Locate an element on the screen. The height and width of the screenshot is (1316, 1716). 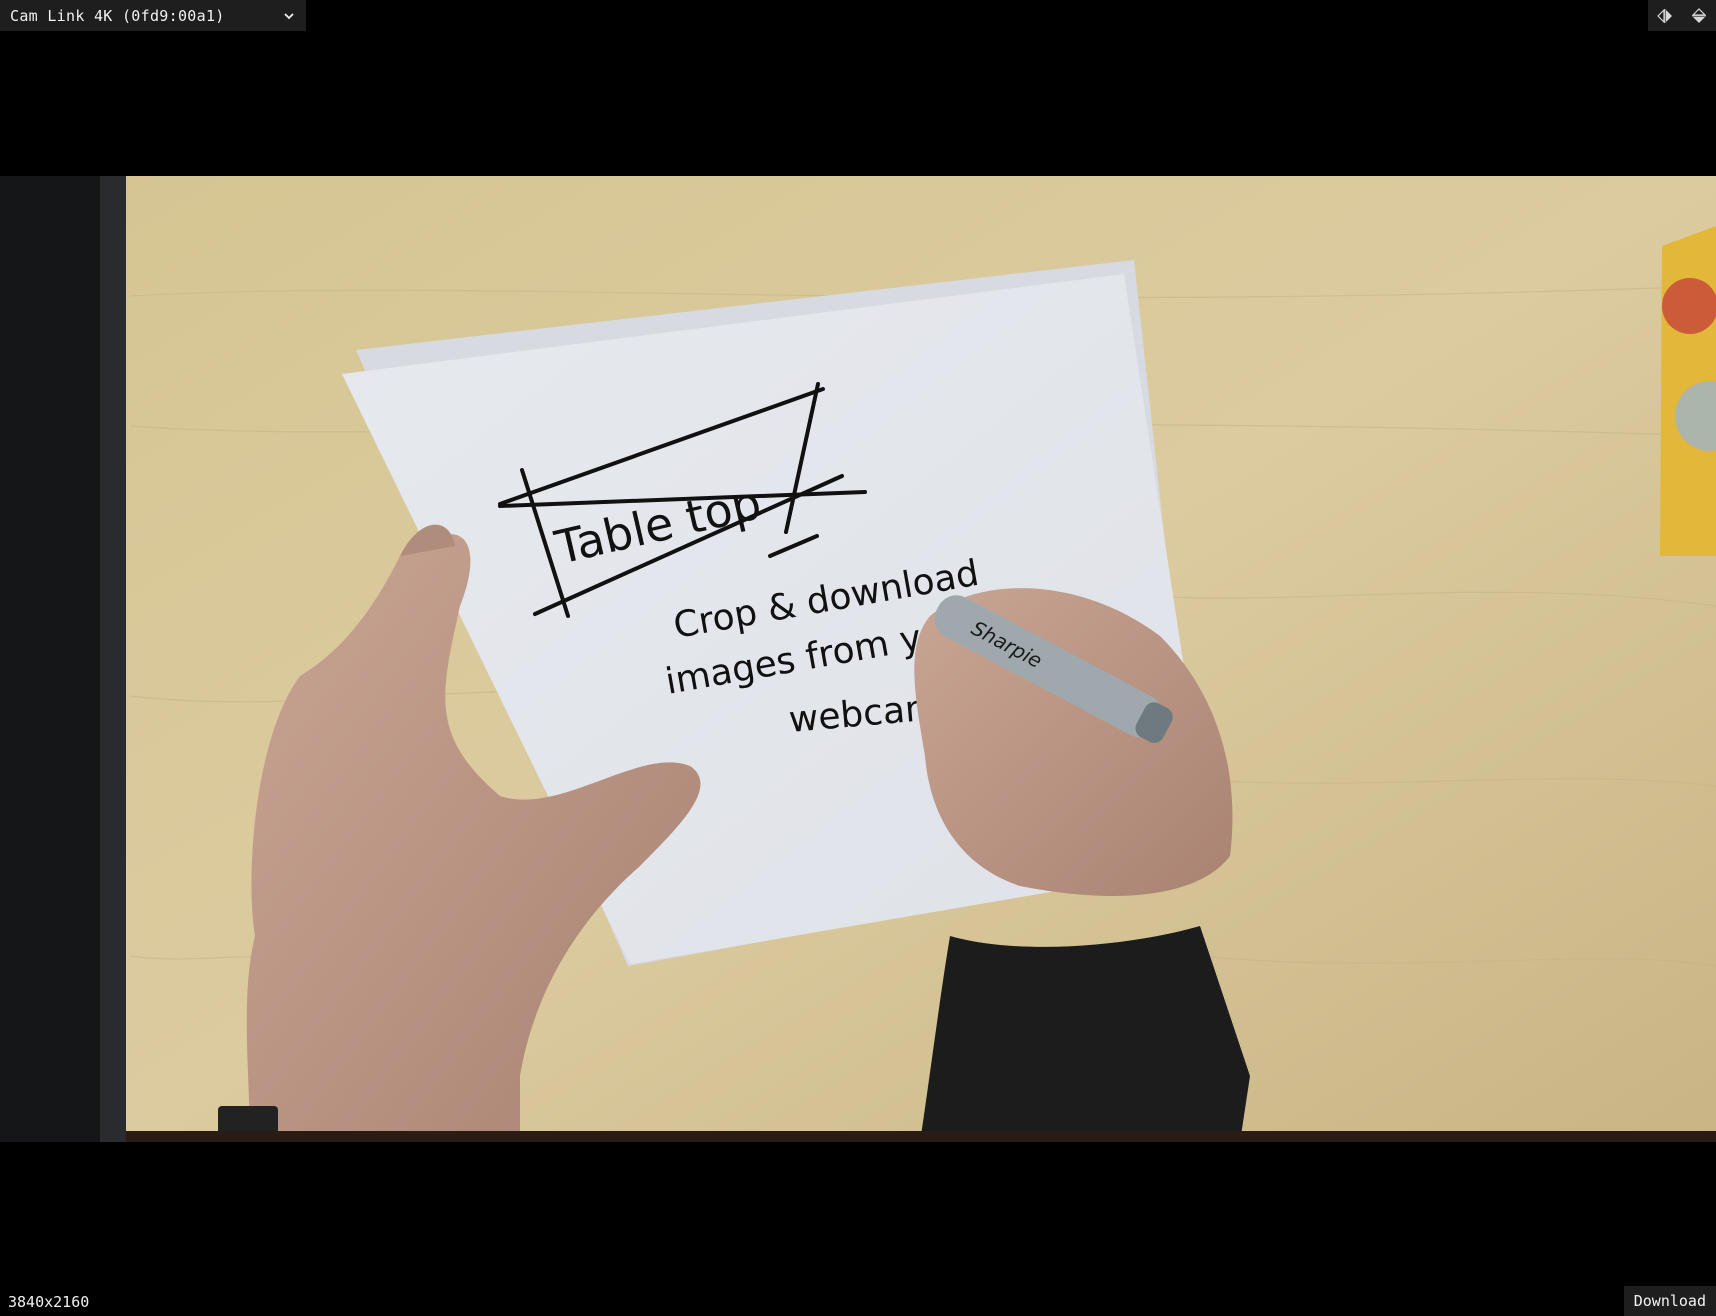
camera-select: Cam Link 4K (0fd9:00a1) is located at coordinates (153, 15).